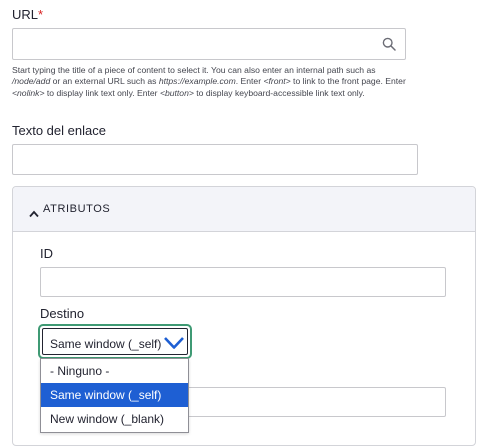 The width and height of the screenshot is (481, 446). What do you see at coordinates (215, 159) in the screenshot?
I see `link-text-input` at bounding box center [215, 159].